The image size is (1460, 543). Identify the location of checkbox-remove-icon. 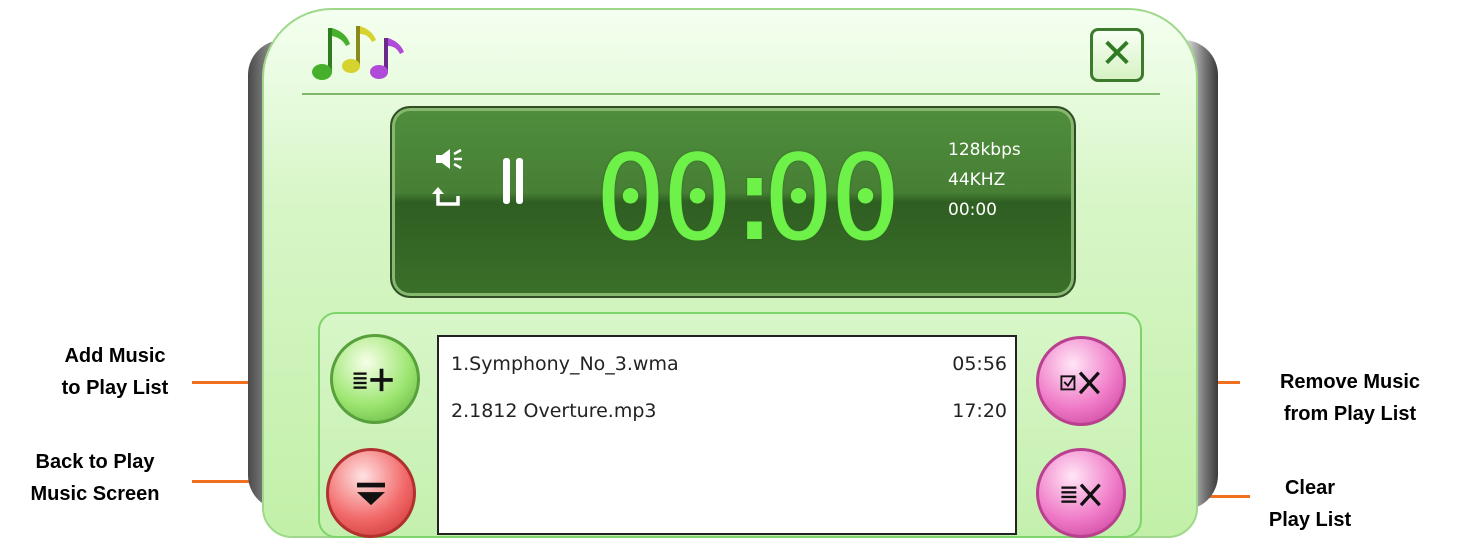
(1080, 383).